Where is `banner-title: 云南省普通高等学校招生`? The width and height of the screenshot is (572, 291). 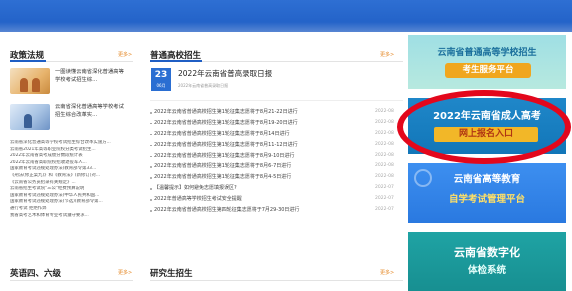 banner-title: 云南省普通高等学校招生 is located at coordinates (487, 53).